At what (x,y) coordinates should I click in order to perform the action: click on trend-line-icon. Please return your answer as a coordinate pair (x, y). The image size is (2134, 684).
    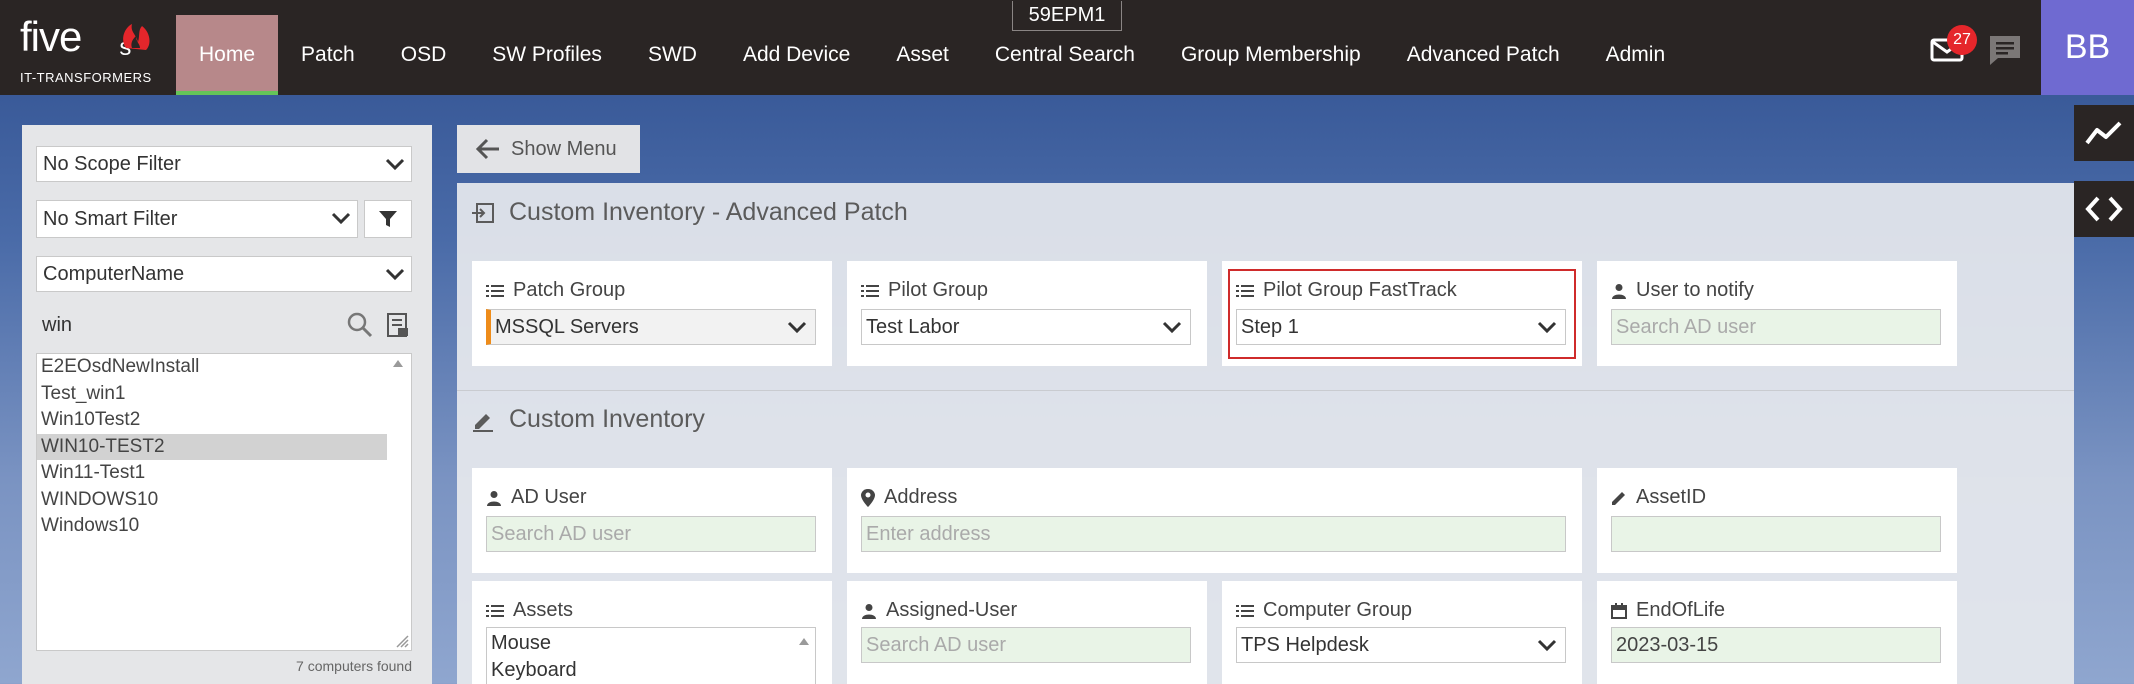
    Looking at the image, I should click on (2103, 133).